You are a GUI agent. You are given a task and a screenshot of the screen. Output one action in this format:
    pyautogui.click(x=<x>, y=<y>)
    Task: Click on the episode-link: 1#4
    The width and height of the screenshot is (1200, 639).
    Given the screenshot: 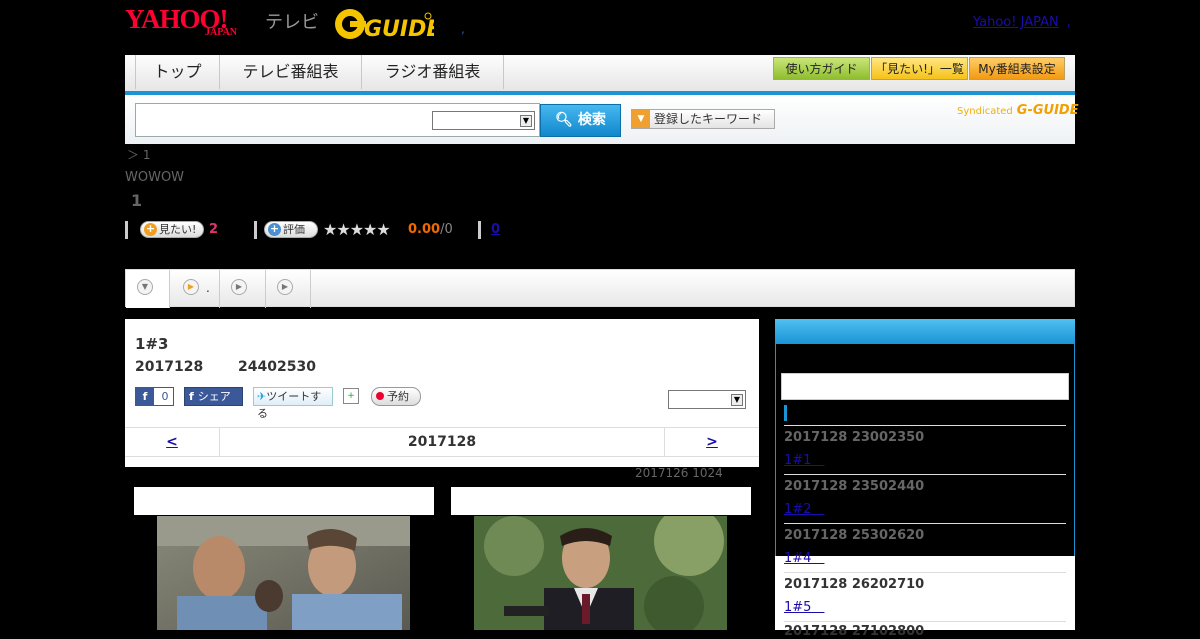 What is the action you would take?
    pyautogui.click(x=804, y=556)
    